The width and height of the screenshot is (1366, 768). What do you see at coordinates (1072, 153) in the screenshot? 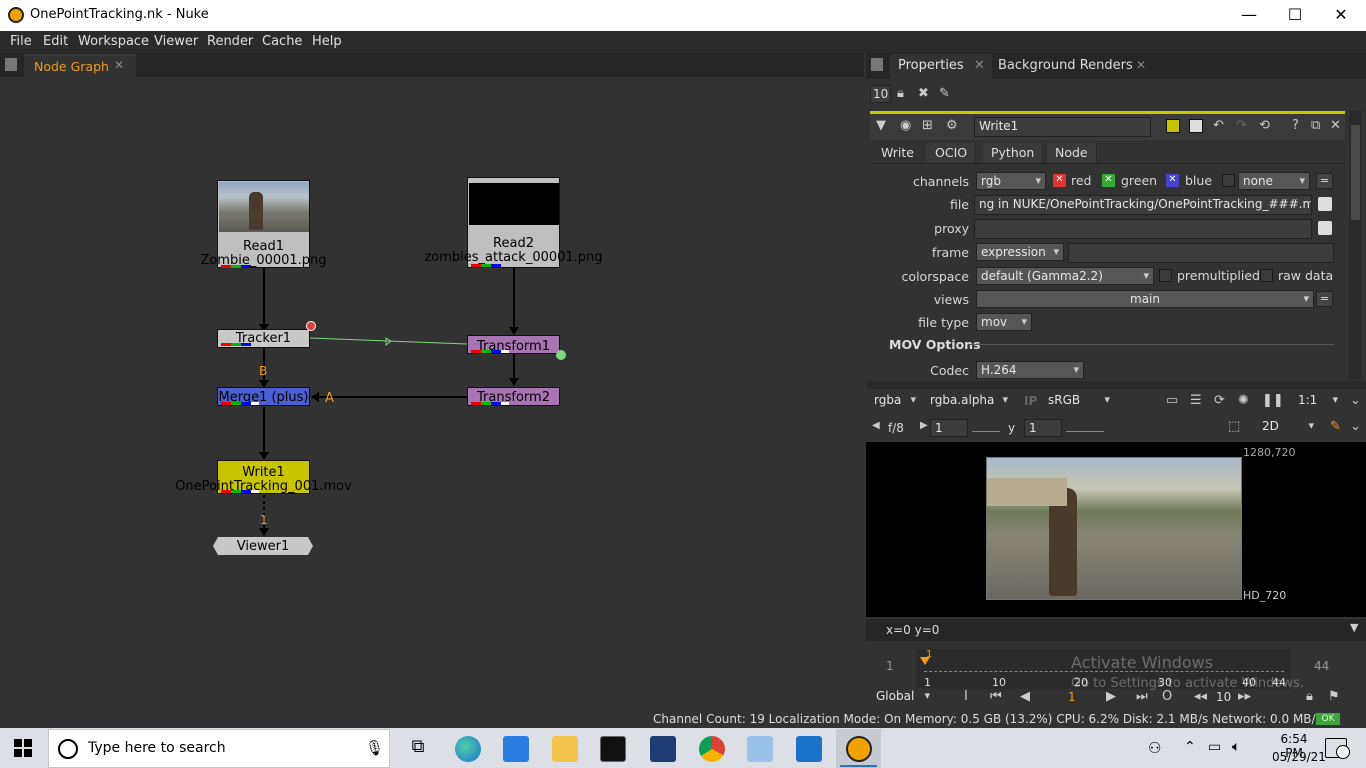
I see `subtab-node: Node` at bounding box center [1072, 153].